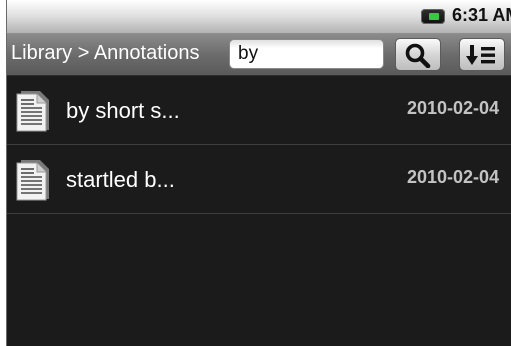  I want to click on title-bar: Library > Annotations, so click(259, 55).